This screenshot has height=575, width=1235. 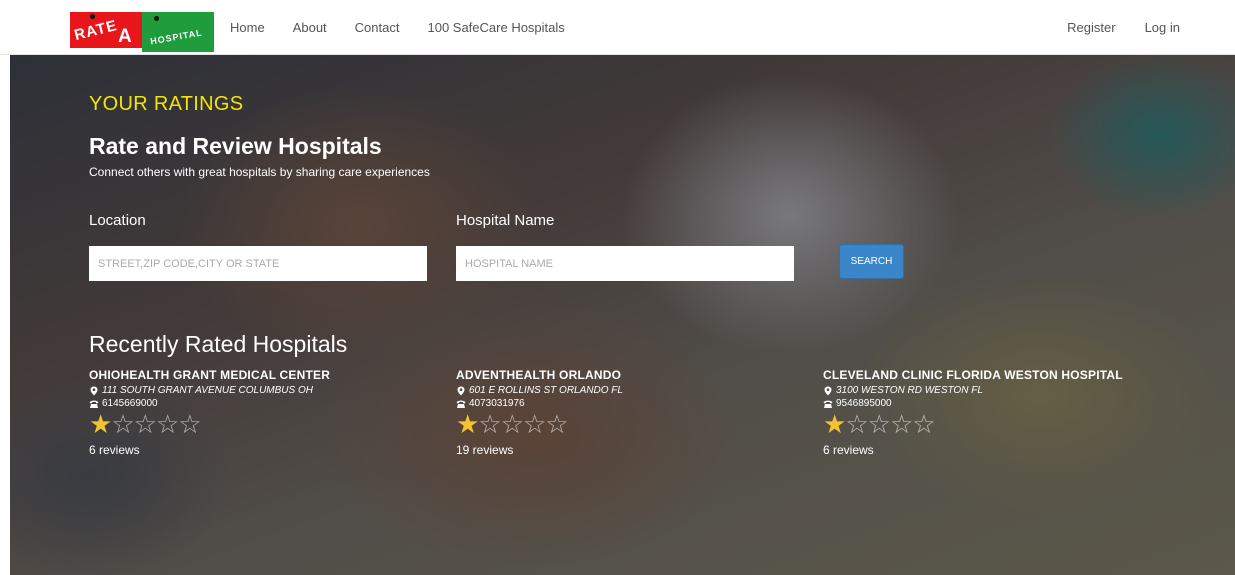 I want to click on register-link: Register, so click(x=1091, y=27).